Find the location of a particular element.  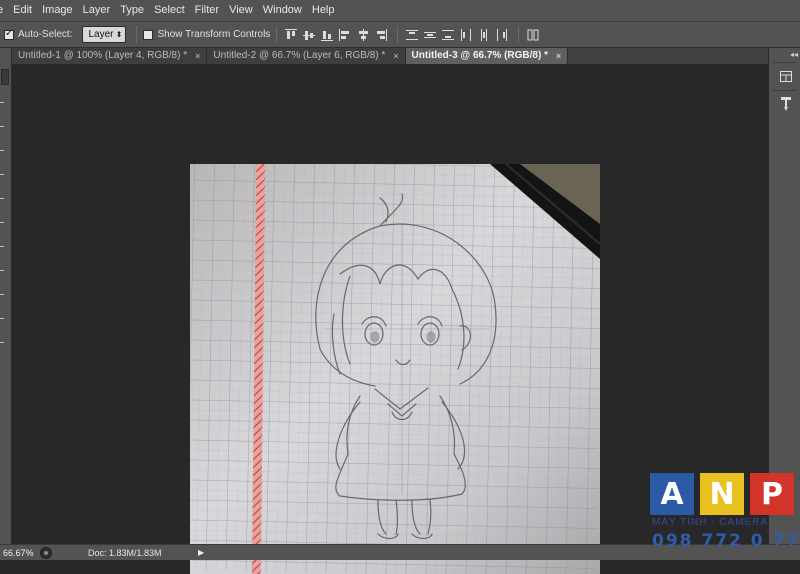

watermark-phone: 098 772 0 772 is located at coordinates (726, 541).